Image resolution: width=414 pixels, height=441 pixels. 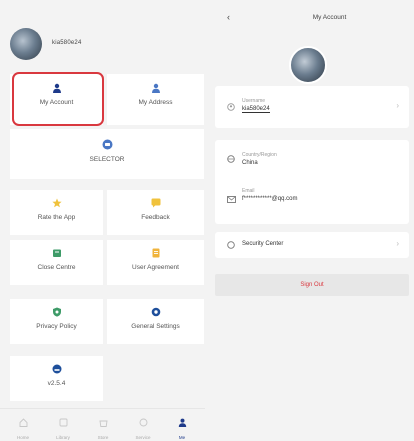 I want to click on security-label: Security Center, so click(x=263, y=244).